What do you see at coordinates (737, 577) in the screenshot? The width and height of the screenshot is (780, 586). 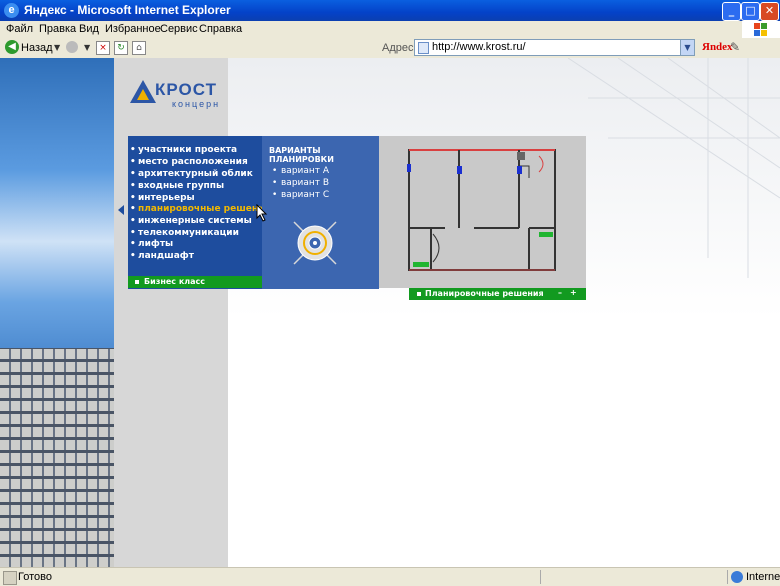 I see `internet-zone-icon` at bounding box center [737, 577].